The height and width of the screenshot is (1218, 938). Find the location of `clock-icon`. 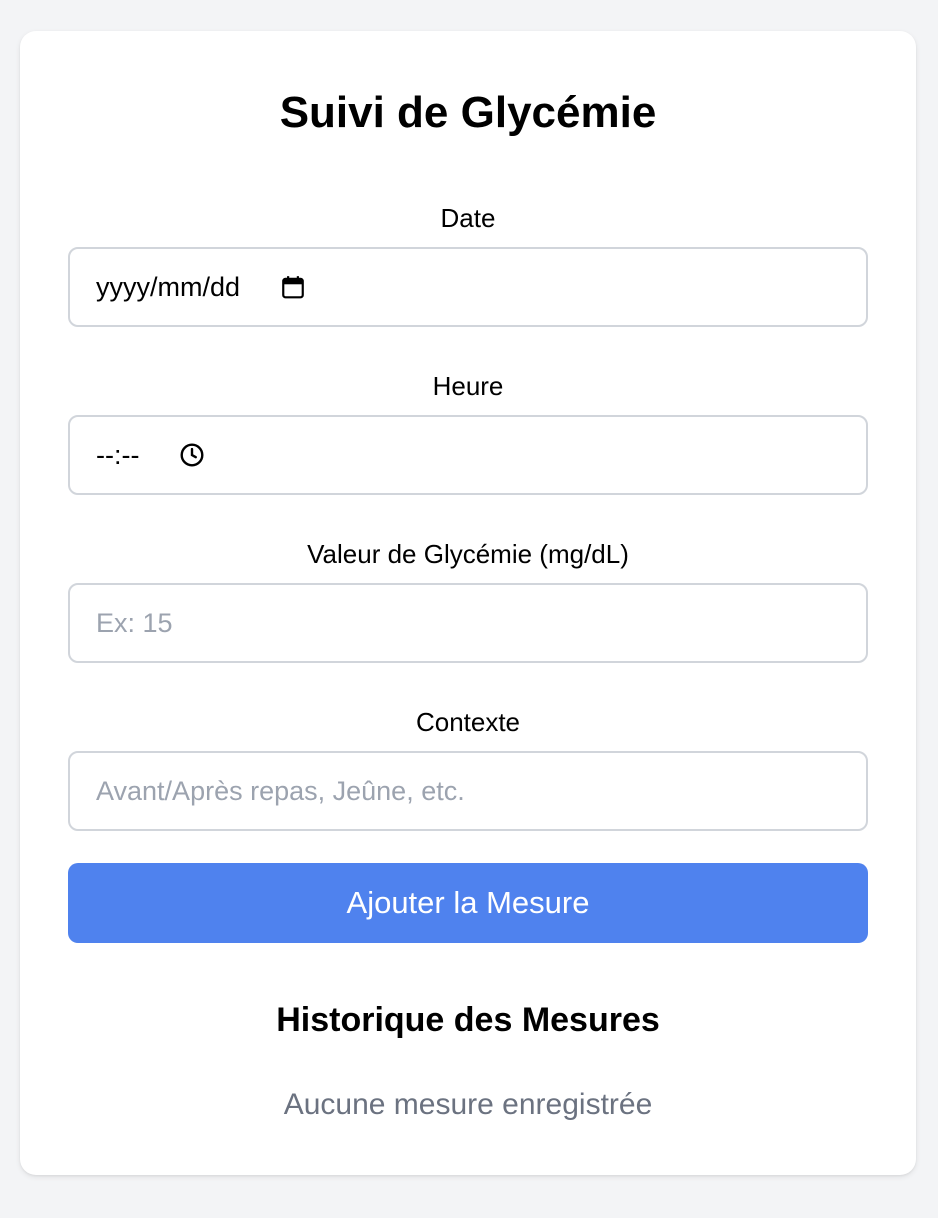

clock-icon is located at coordinates (192, 455).